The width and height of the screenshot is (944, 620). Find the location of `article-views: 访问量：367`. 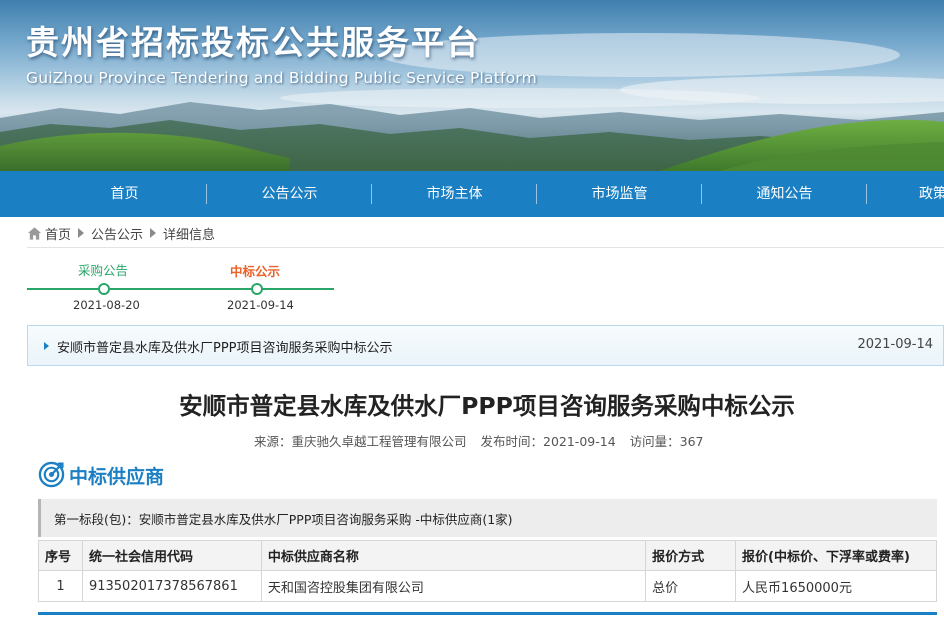

article-views: 访问量：367 is located at coordinates (666, 441).